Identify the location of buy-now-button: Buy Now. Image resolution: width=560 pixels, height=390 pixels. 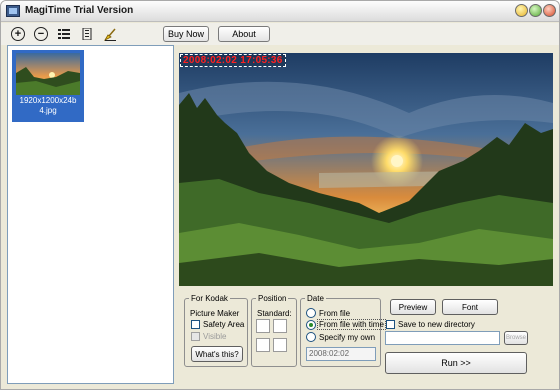
(186, 34).